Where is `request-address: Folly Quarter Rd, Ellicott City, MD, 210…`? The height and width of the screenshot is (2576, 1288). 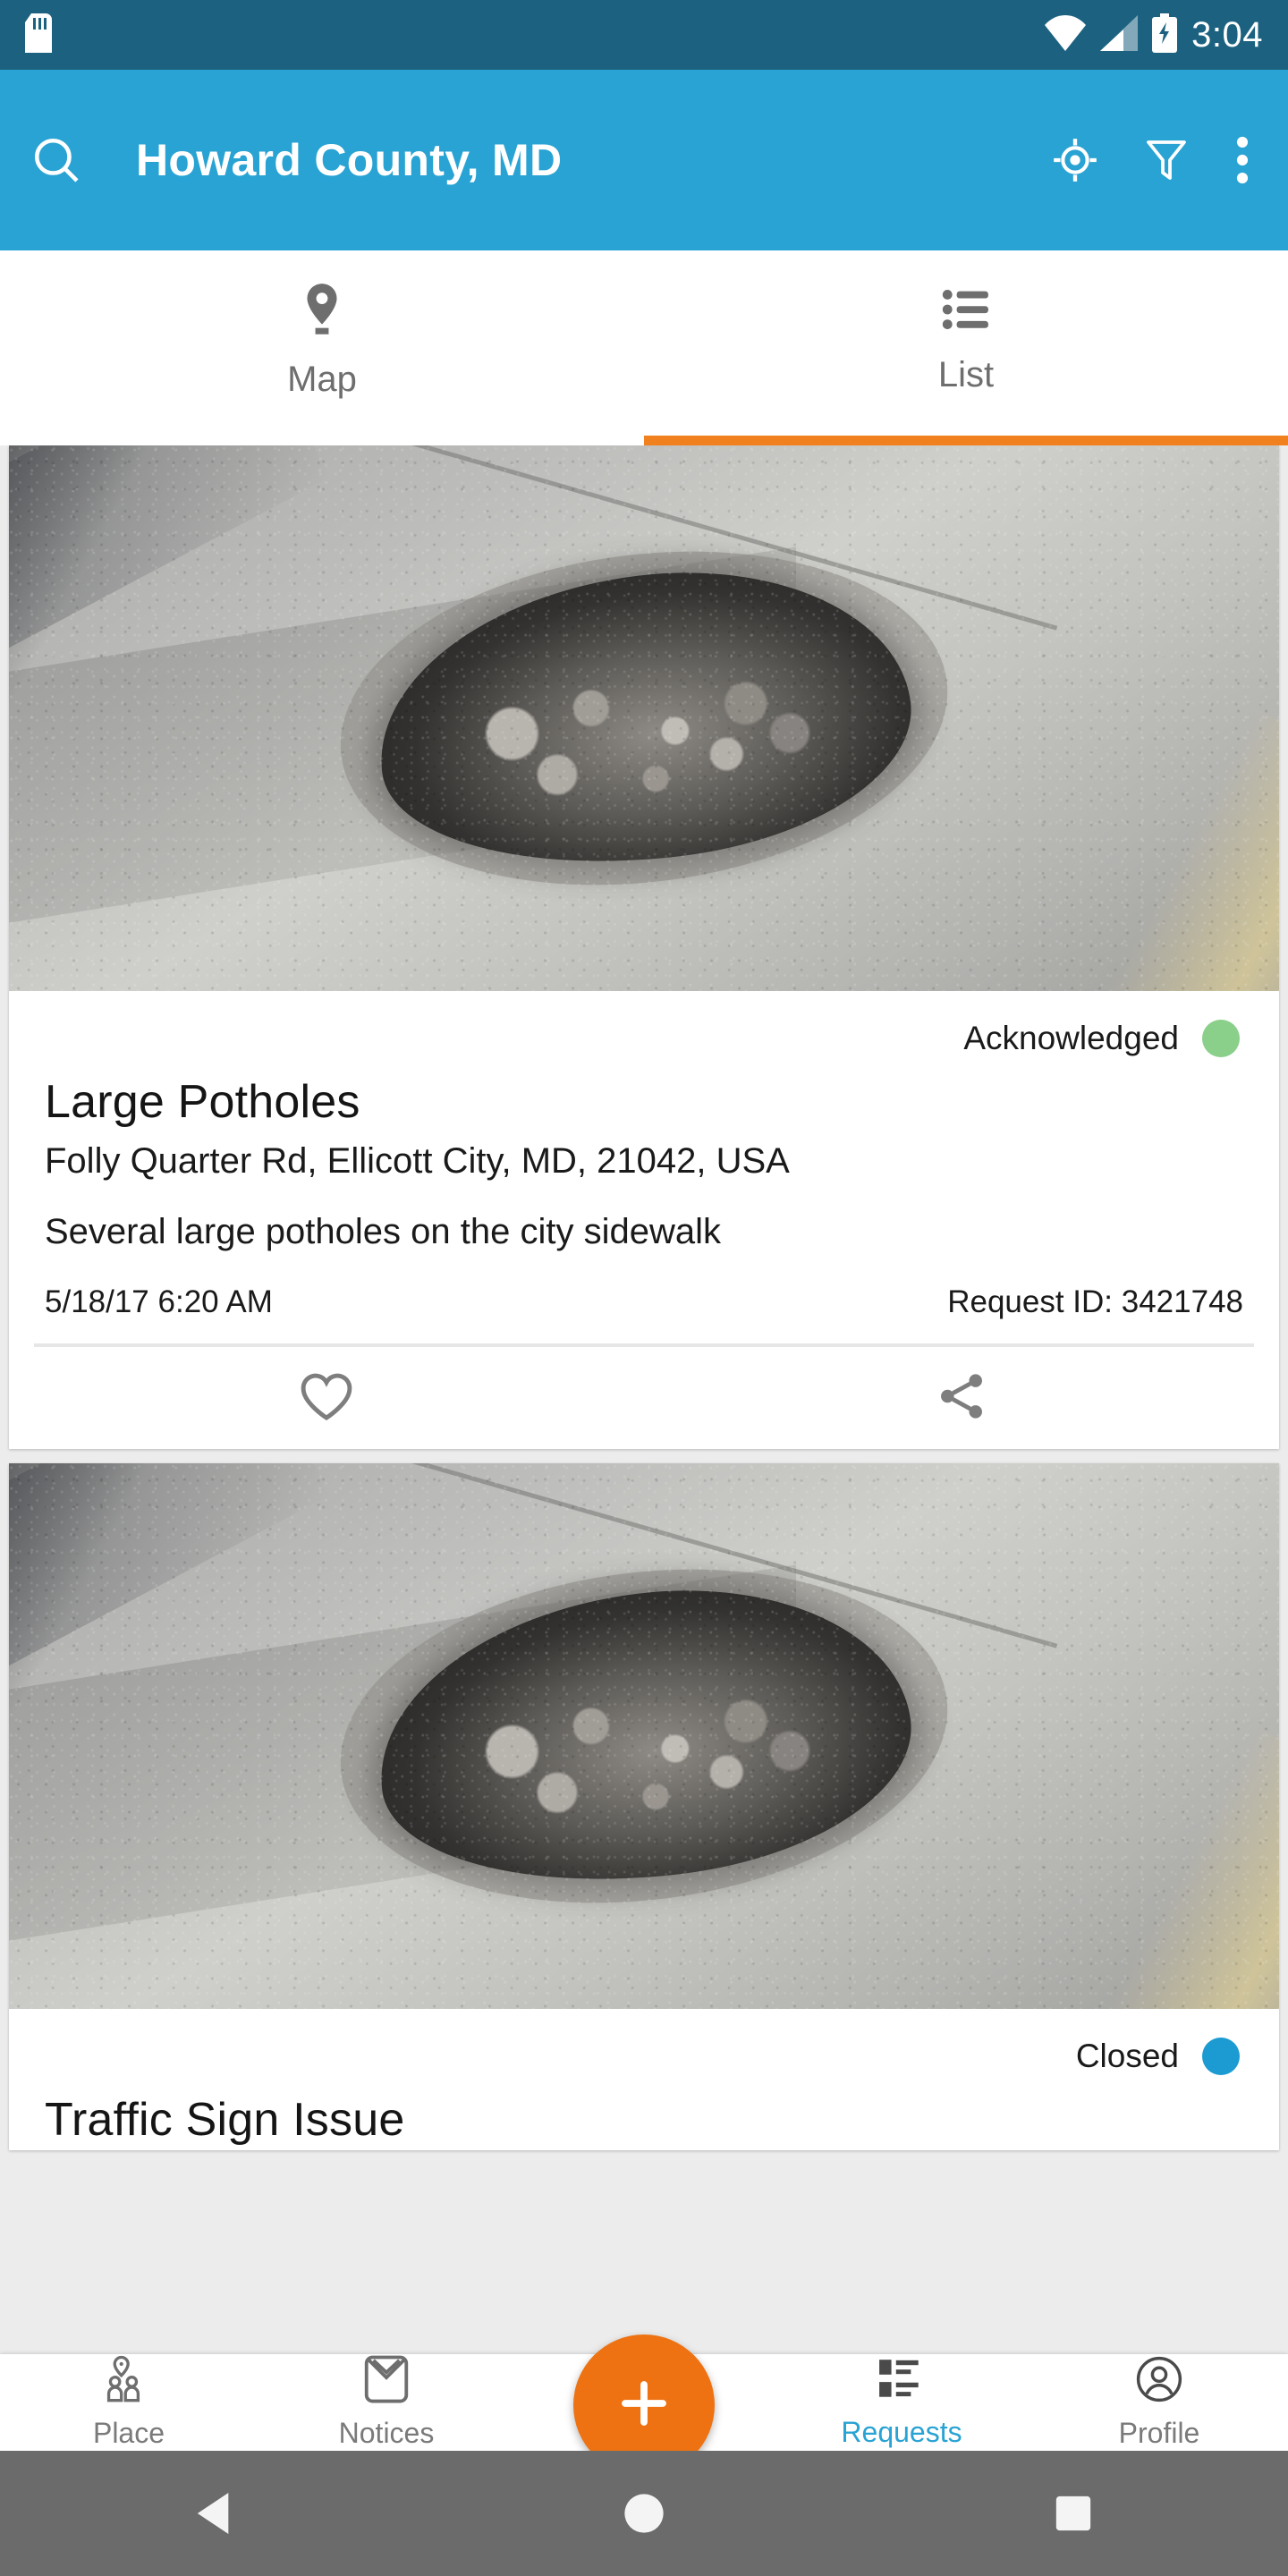 request-address: Folly Quarter Rd, Ellicott City, MD, 210… is located at coordinates (417, 1161).